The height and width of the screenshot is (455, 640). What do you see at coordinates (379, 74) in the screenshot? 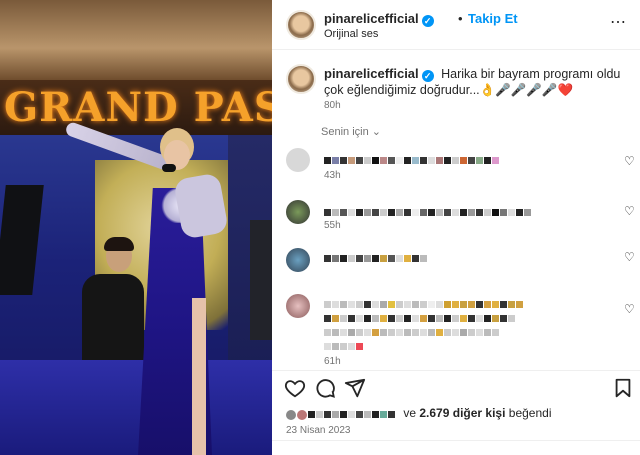
I see `caption-username: pinarelicefficial ✓` at bounding box center [379, 74].